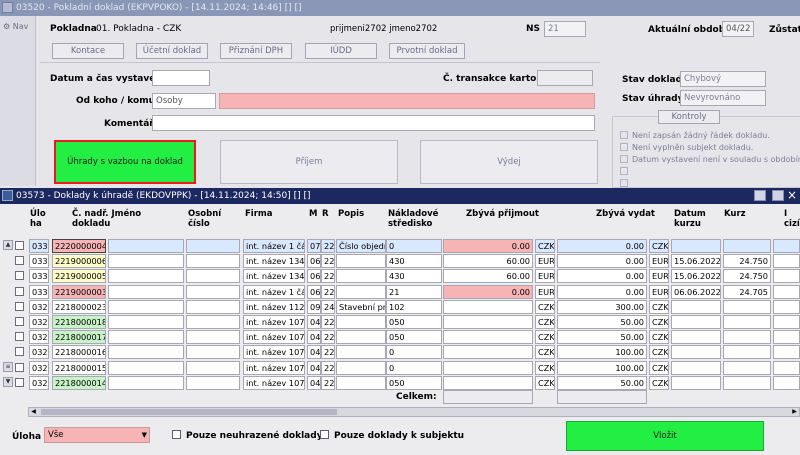 The image size is (800, 455). Describe the element at coordinates (710, 148) in the screenshot. I see `kontroly-item: Není vyplněn subjekt dokladu.` at that location.